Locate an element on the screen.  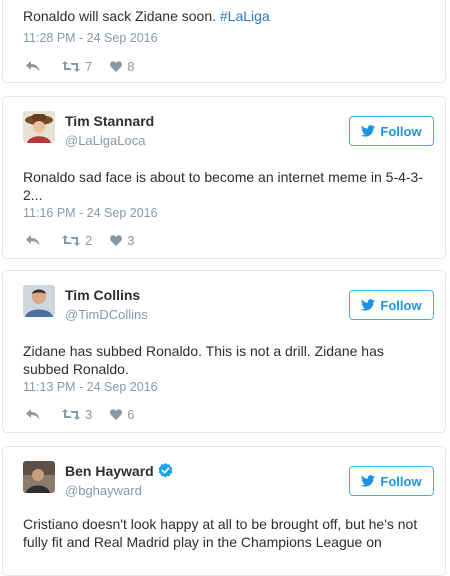
retweet-button: 7 is located at coordinates (77, 66).